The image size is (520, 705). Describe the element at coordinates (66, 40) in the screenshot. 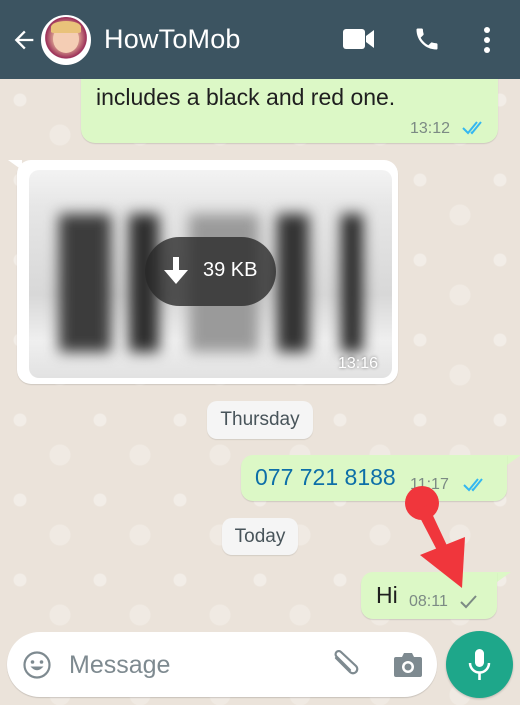

I see `avatar` at that location.